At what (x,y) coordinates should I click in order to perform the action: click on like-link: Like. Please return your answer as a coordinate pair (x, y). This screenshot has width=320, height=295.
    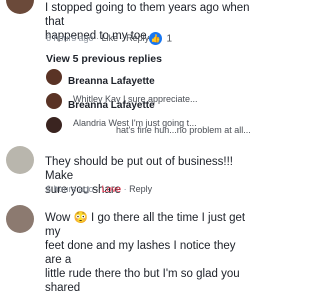
    Looking at the image, I should click on (110, 38).